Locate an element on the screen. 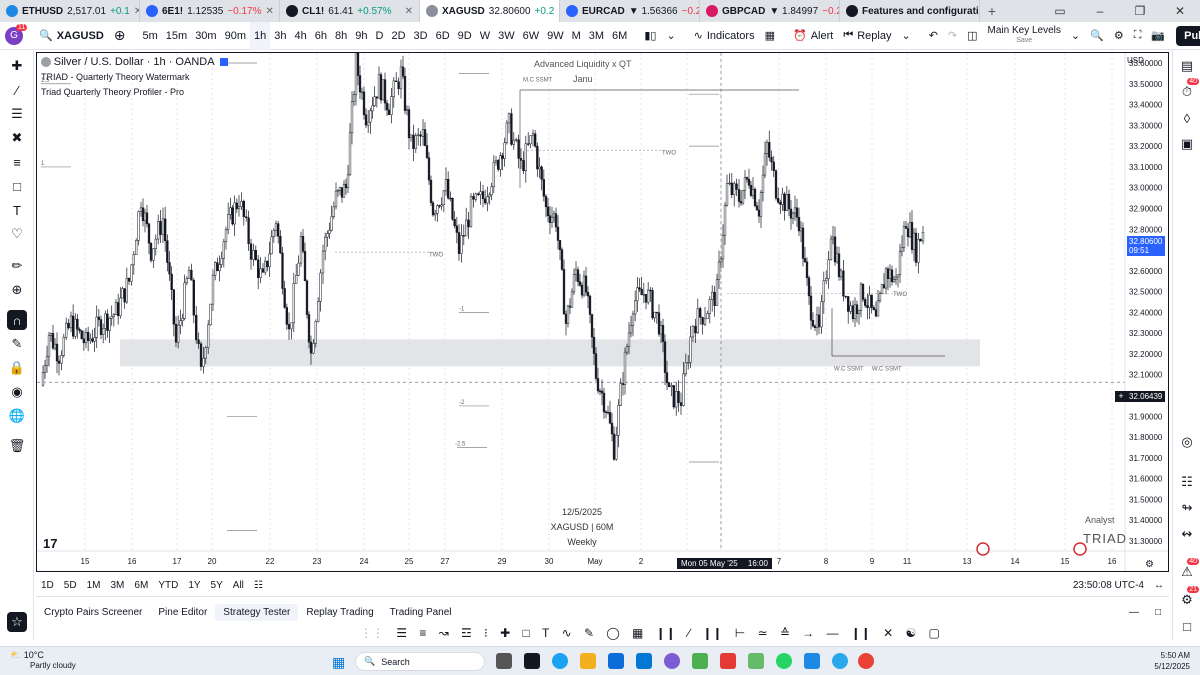  interval-3m: 3M is located at coordinates (596, 36).